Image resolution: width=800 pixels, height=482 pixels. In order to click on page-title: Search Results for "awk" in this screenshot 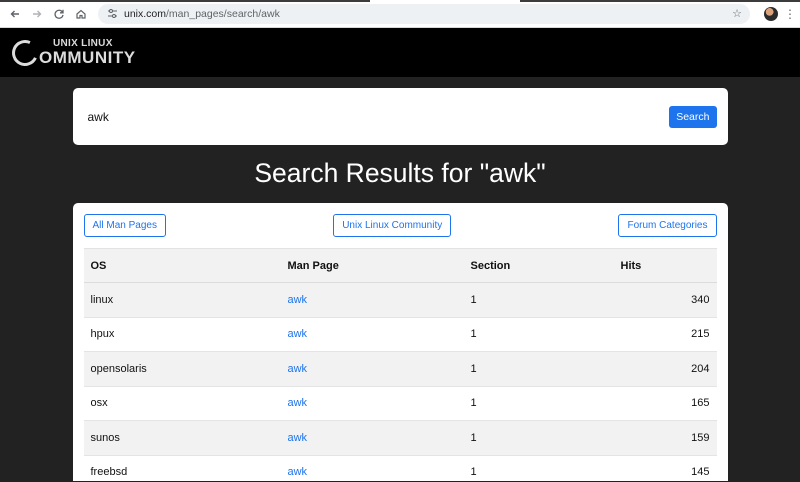, I will do `click(400, 173)`.